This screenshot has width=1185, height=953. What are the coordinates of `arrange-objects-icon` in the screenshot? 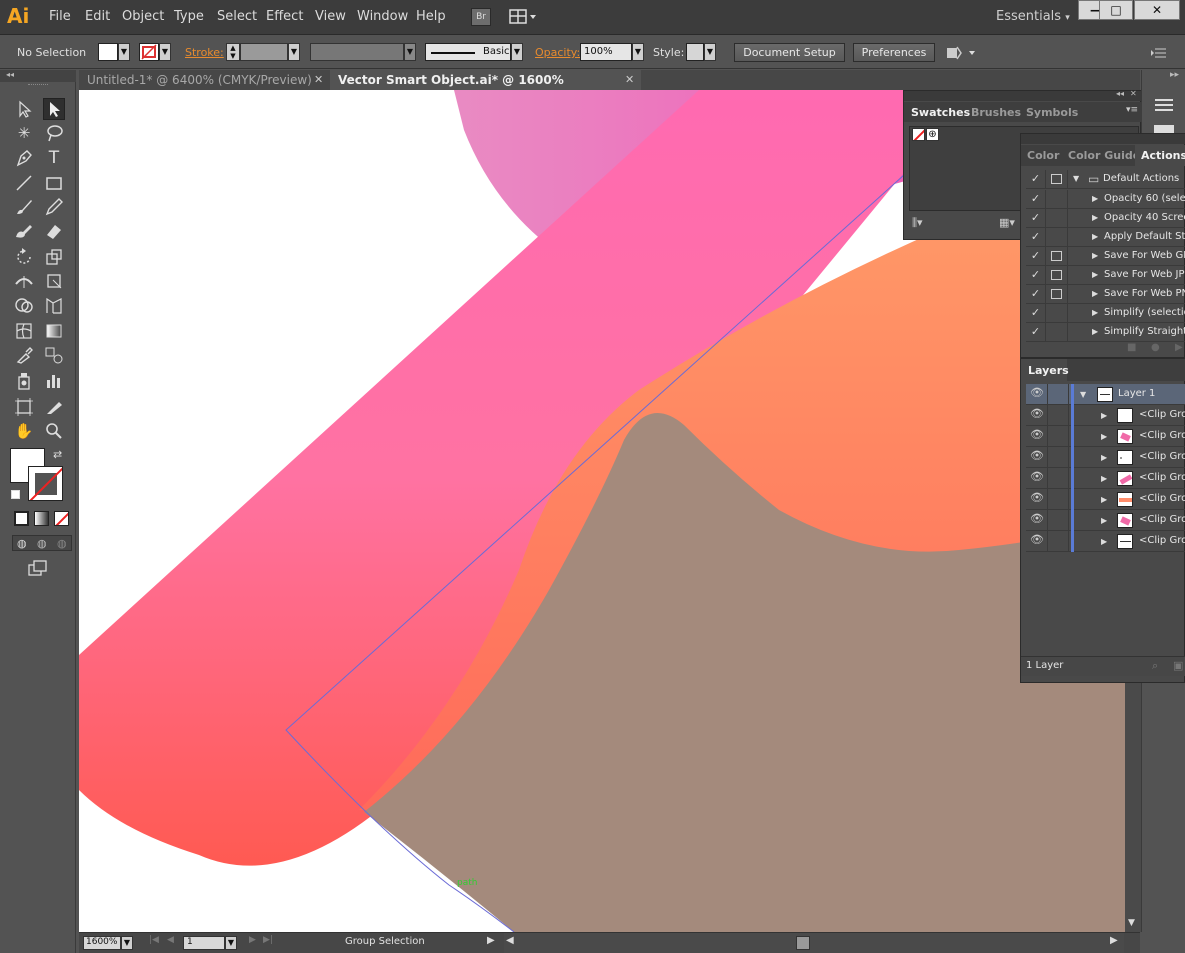 It's located at (961, 53).